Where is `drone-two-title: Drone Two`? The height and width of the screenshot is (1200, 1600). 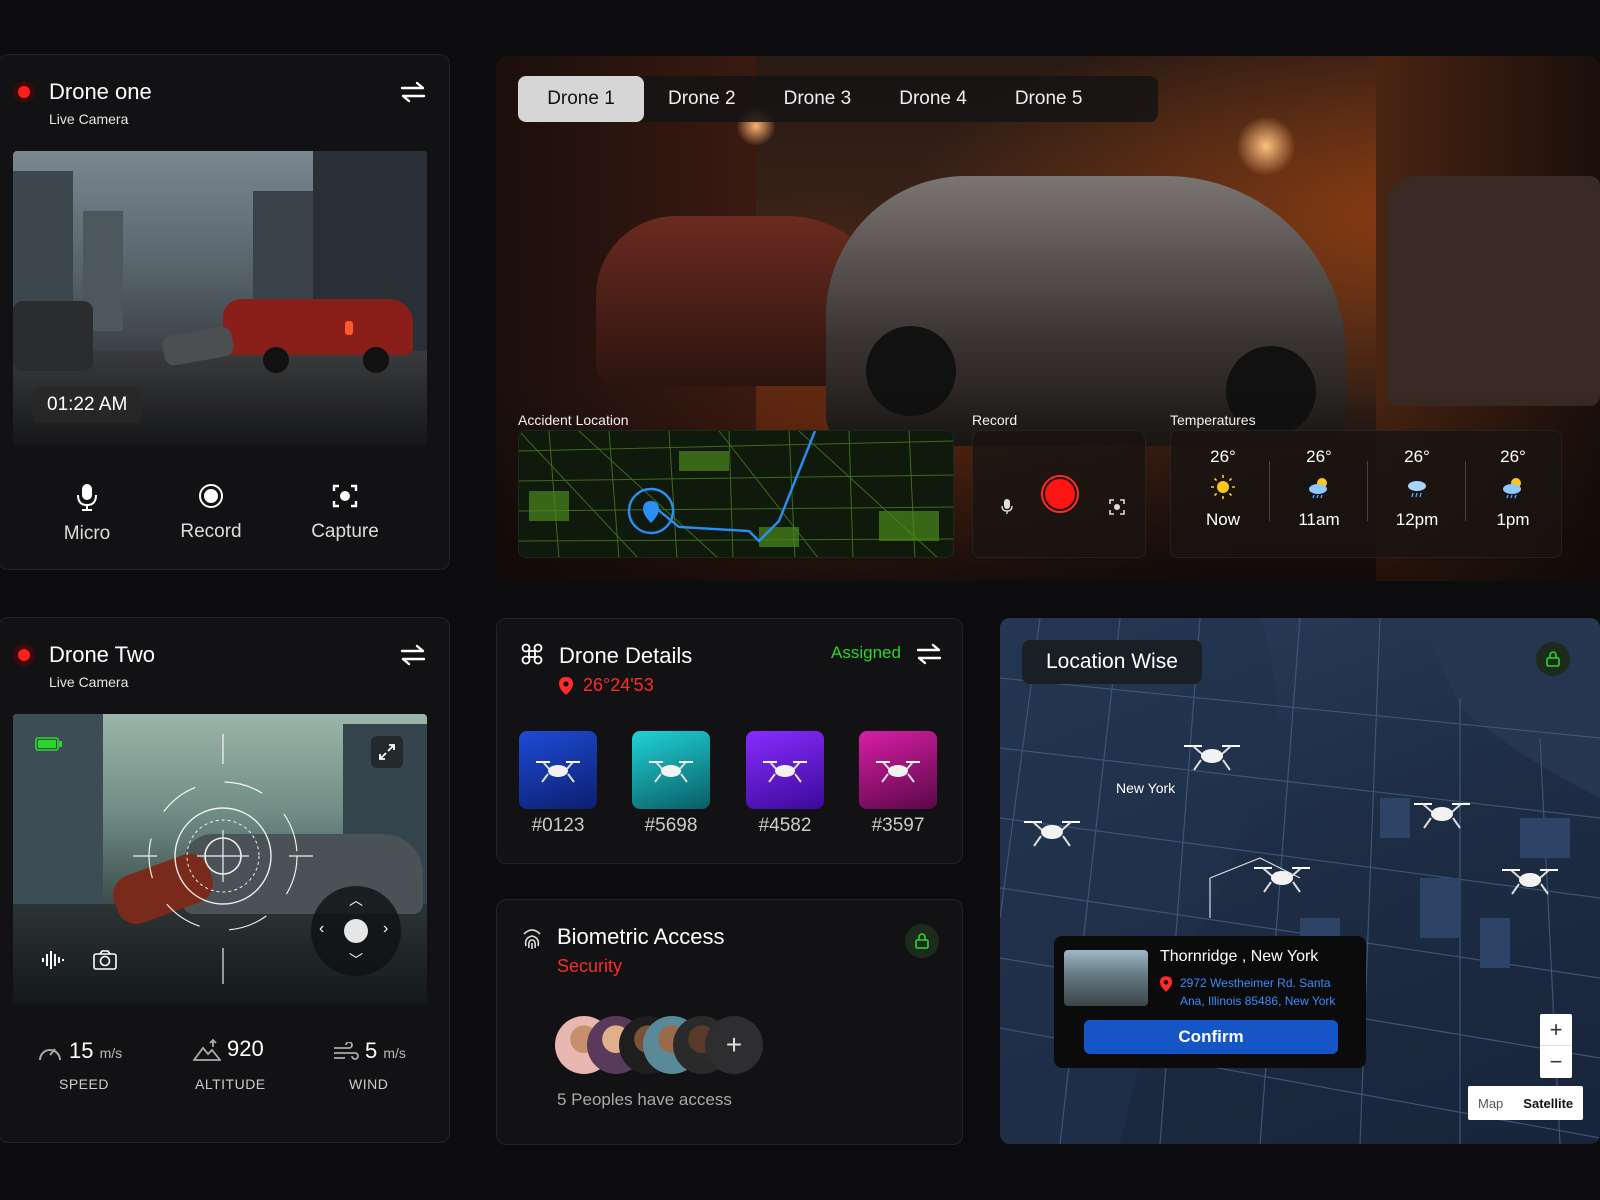
drone-two-title: Drone Two is located at coordinates (102, 654).